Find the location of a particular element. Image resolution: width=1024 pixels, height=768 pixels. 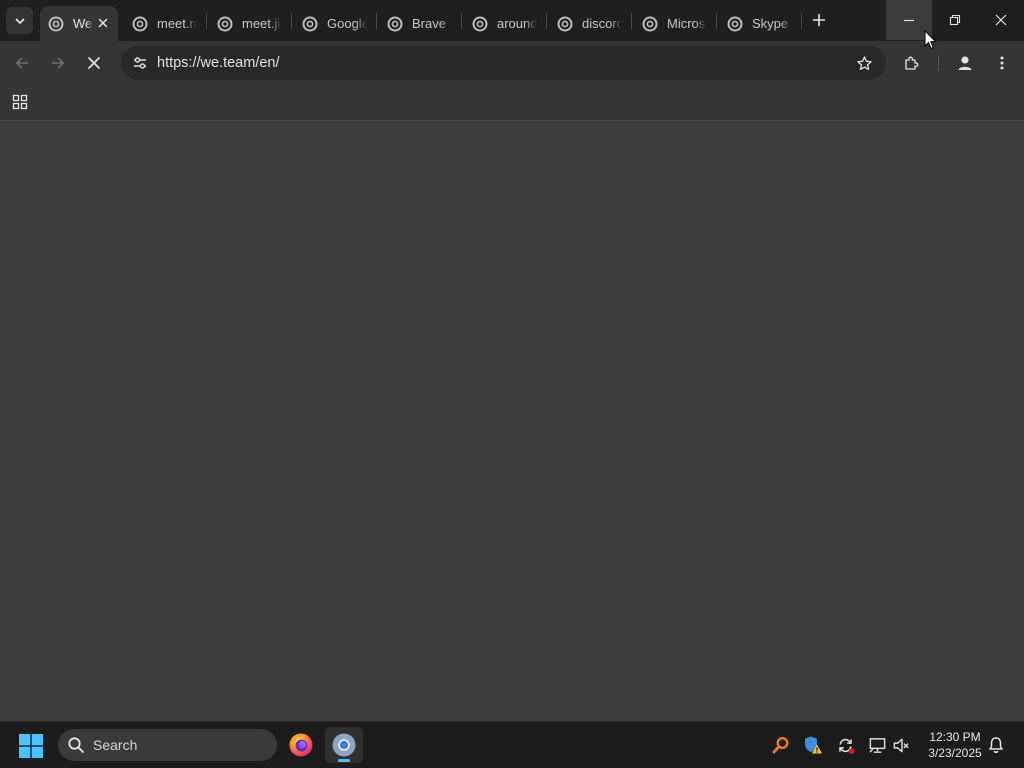

arrow-left-icon is located at coordinates (22, 63).